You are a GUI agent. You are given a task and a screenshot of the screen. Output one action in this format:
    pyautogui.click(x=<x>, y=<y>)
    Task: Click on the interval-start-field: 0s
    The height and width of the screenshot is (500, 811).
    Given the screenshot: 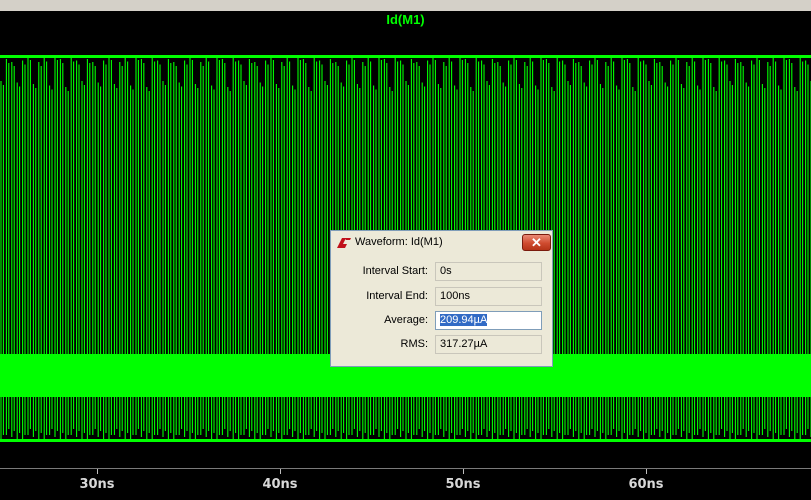 What is the action you would take?
    pyautogui.click(x=488, y=271)
    